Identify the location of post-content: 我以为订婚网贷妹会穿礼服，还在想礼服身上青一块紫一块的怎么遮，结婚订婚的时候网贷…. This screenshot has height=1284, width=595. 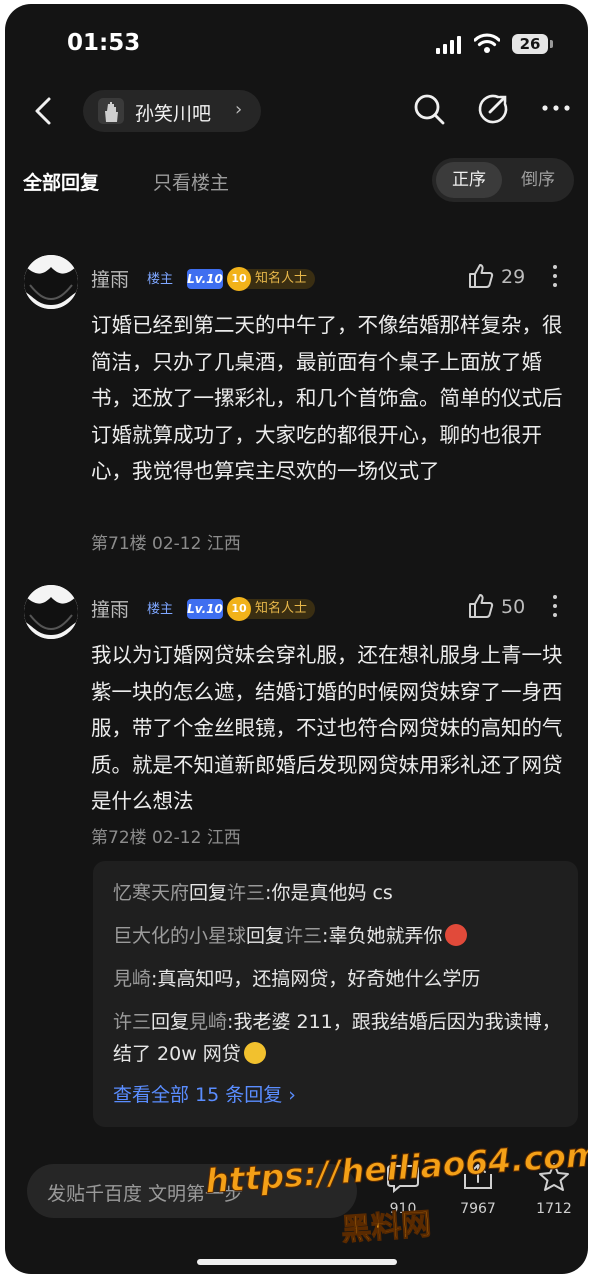
(327, 728).